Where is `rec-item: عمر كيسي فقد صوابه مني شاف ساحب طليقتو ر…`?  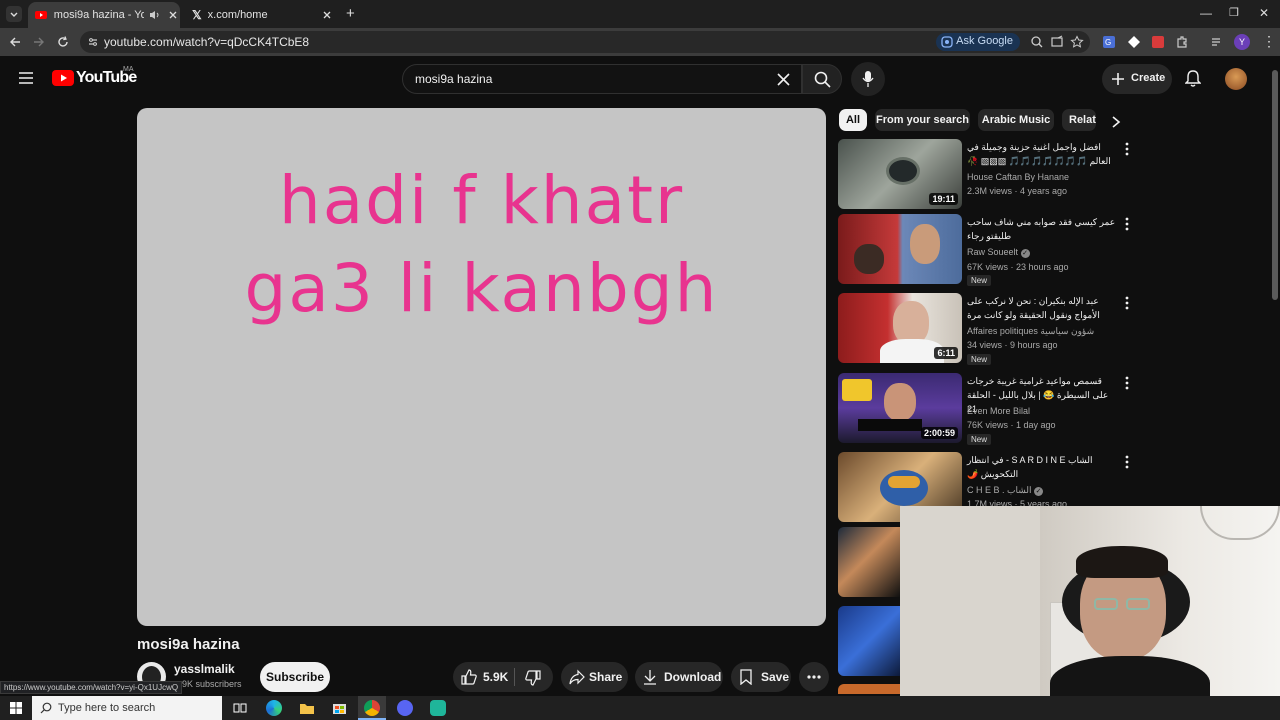
rec-item: عمر كيسي فقد صوابه مني شاف ساحب طليقتو ر… is located at coordinates (988, 251).